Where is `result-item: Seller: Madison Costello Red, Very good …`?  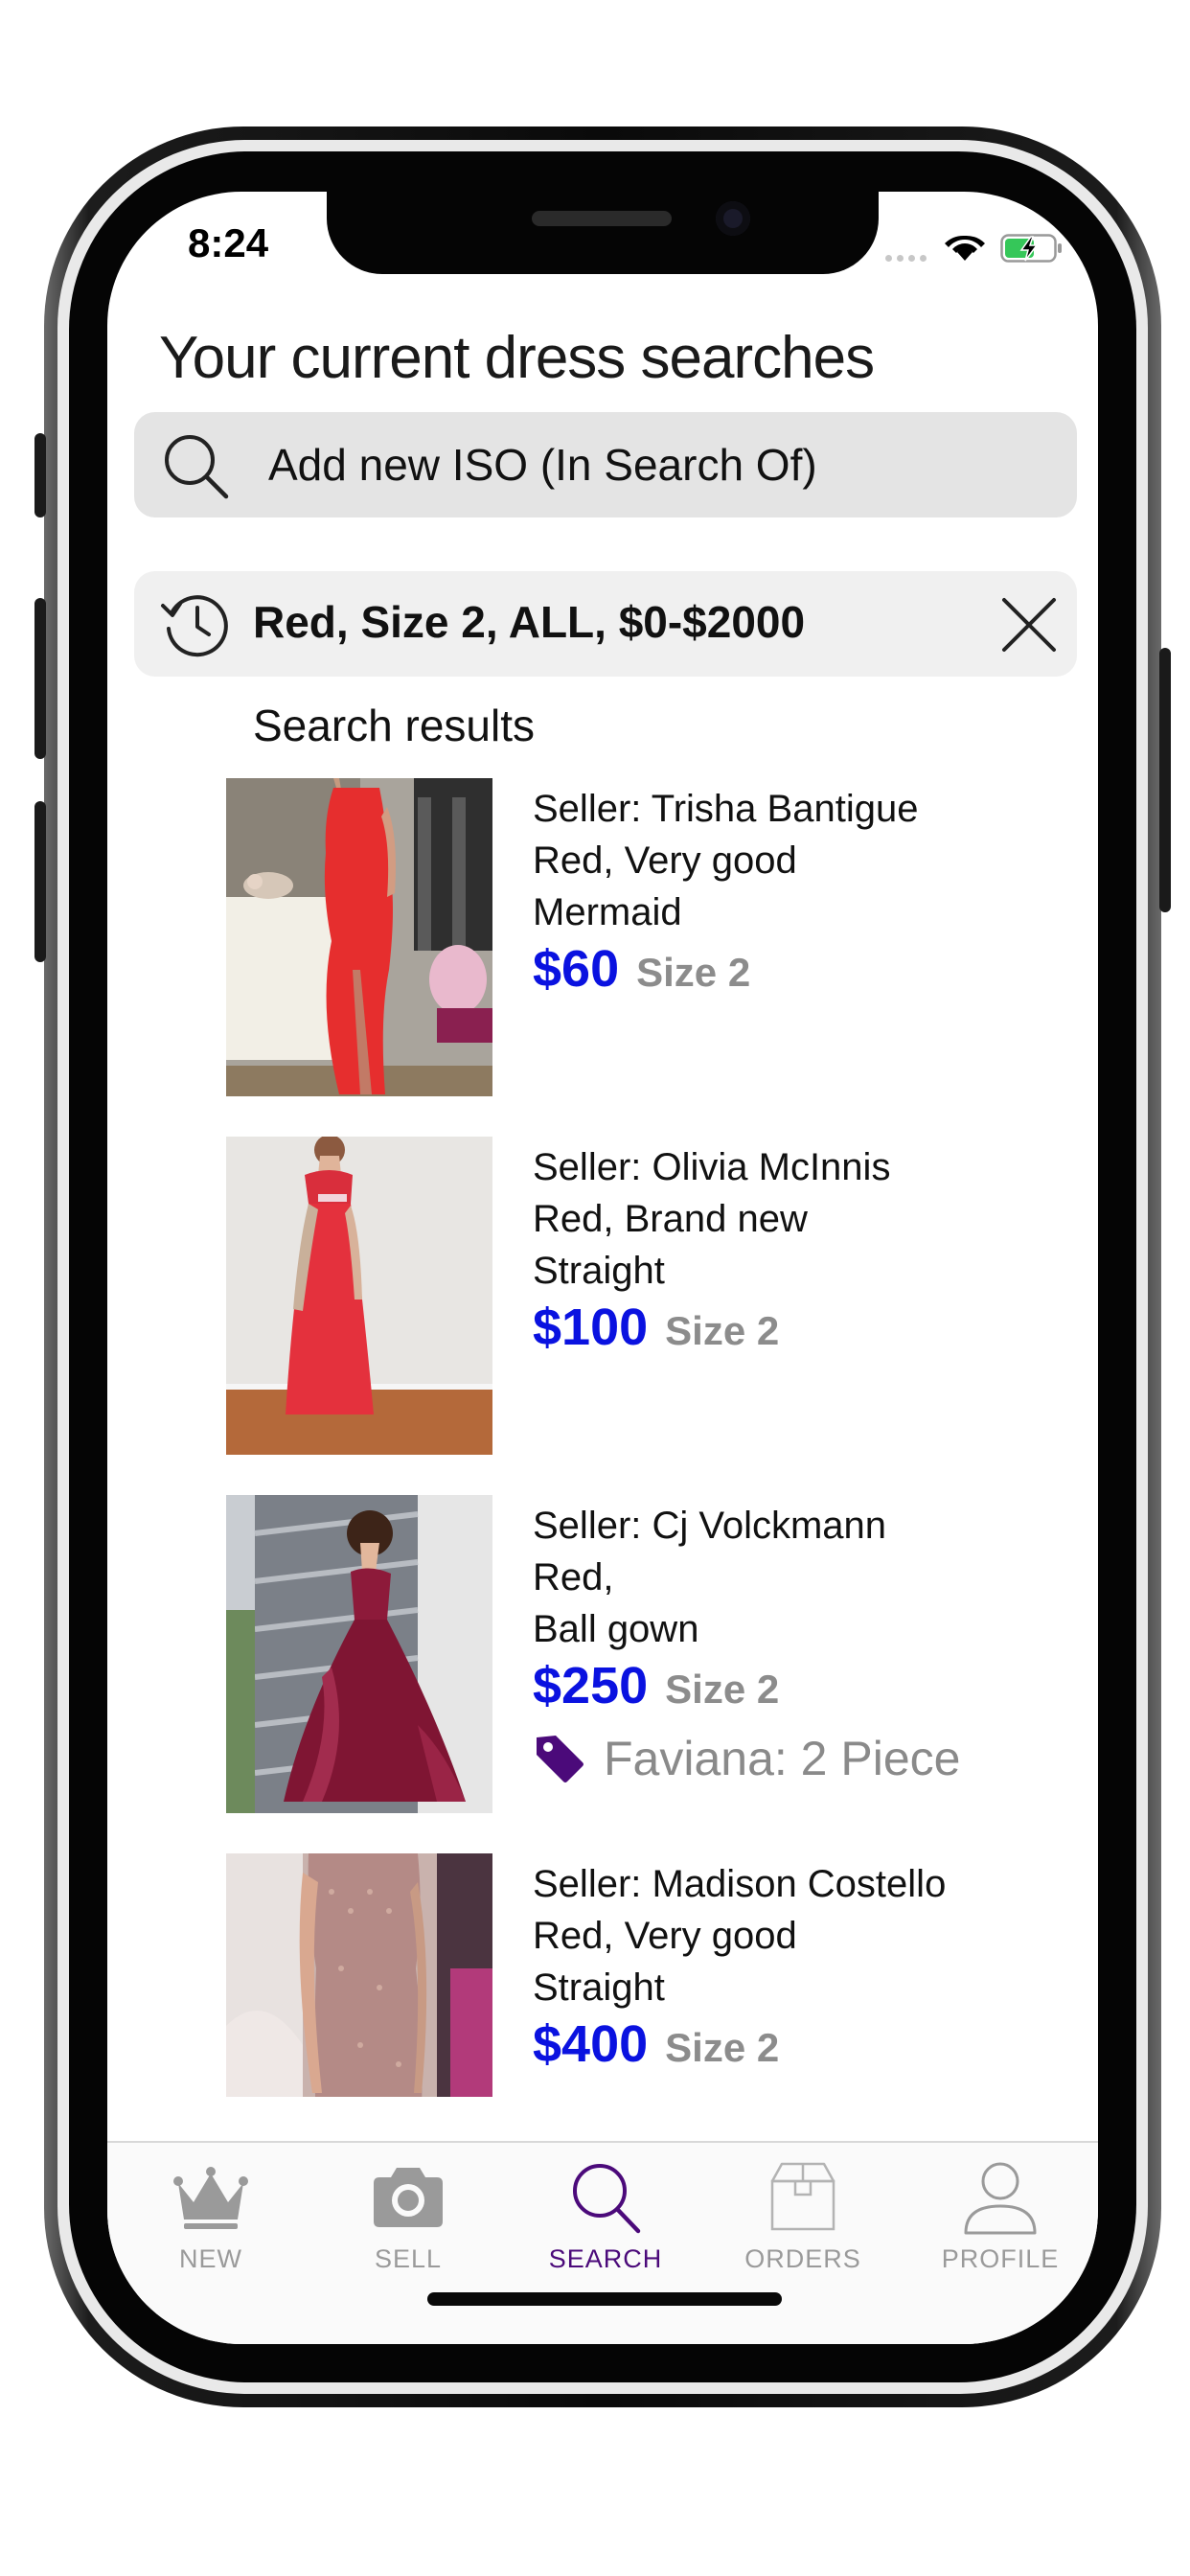
result-item: Seller: Madison Costello Red, Very good … is located at coordinates (657, 1975).